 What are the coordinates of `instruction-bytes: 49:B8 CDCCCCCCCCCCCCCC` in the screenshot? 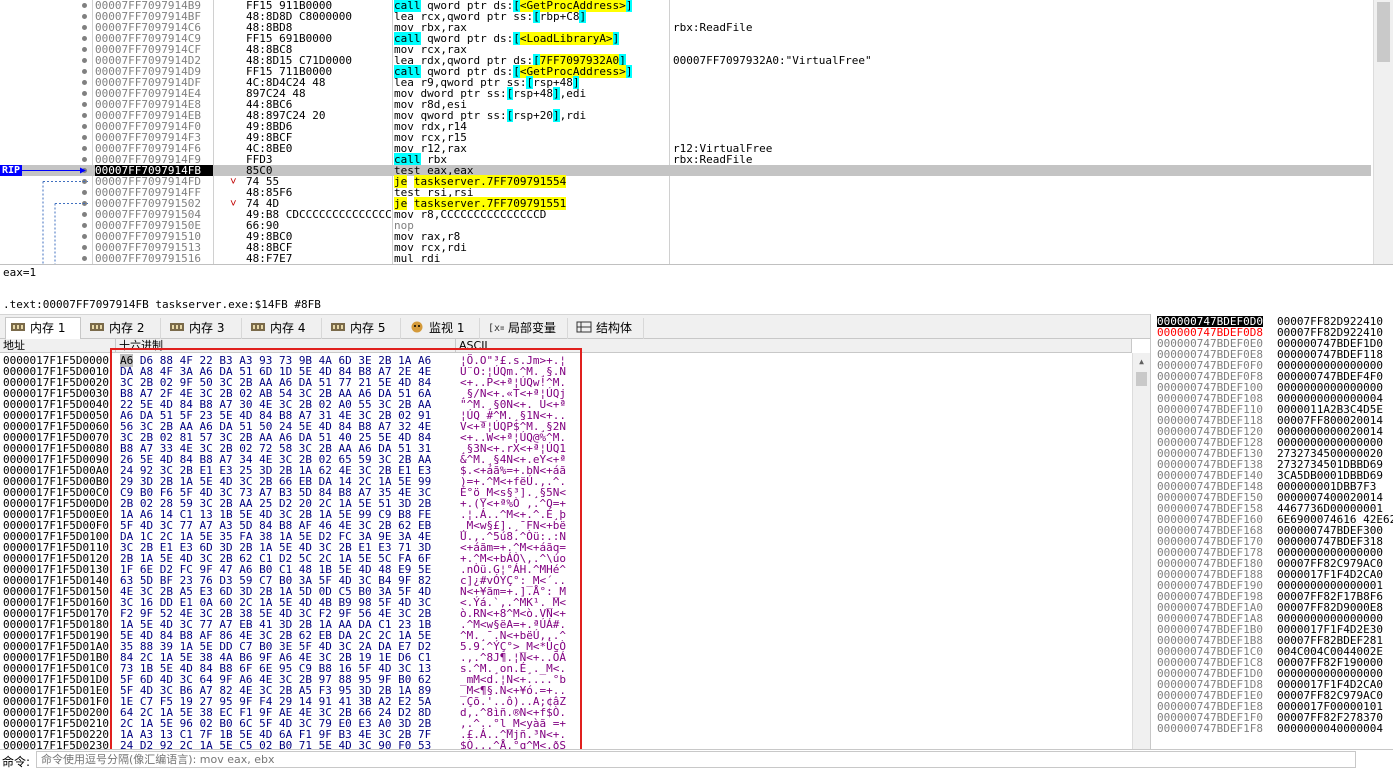 It's located at (319, 214).